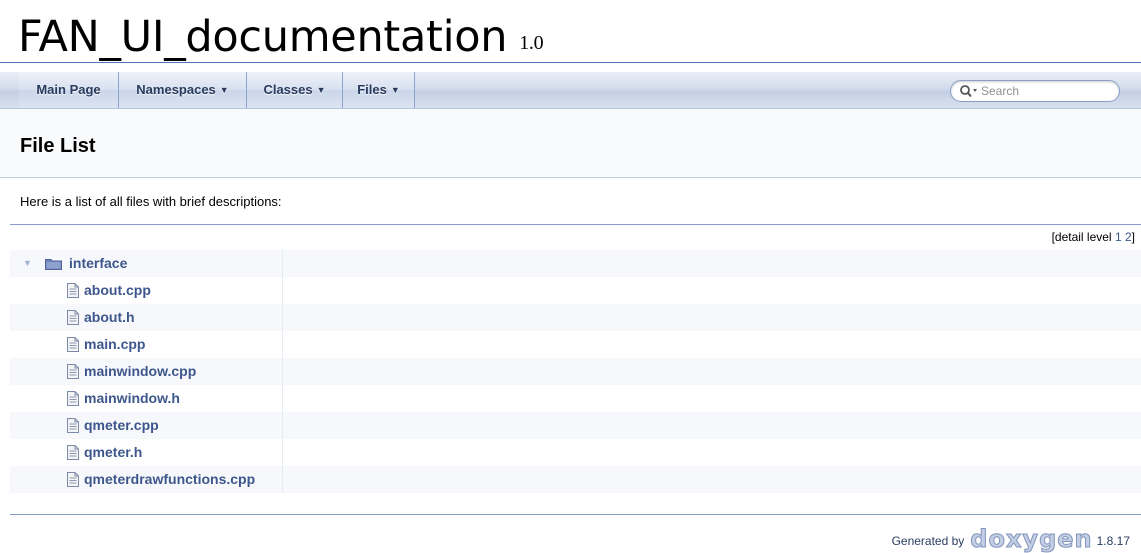  Describe the element at coordinates (1083, 237) in the screenshot. I see `detail-level-prefix: [detail level` at that location.